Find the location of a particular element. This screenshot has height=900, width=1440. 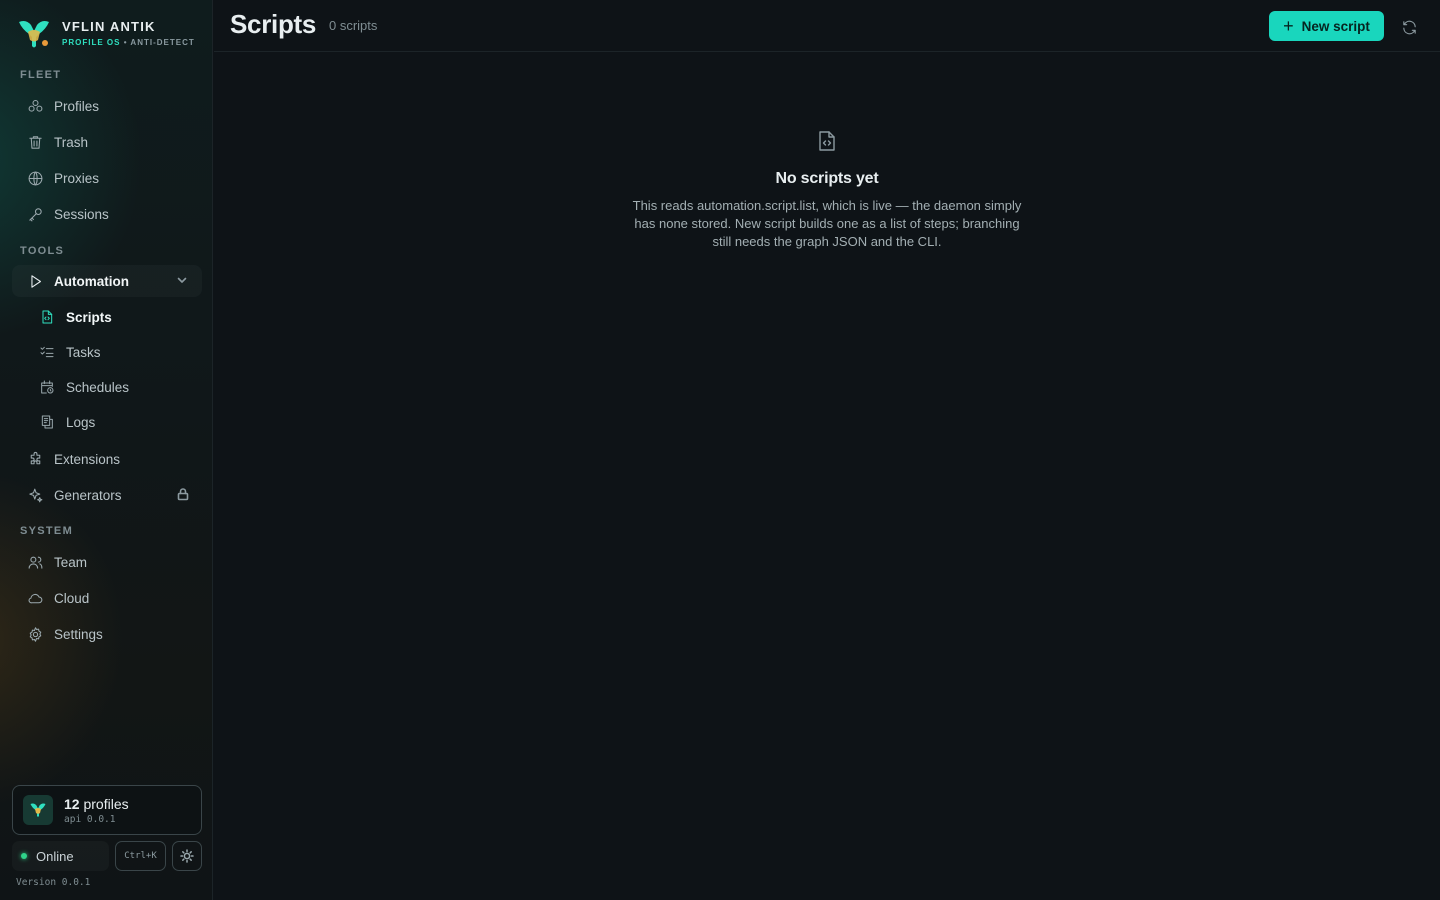

section-label-tools: TOOLS is located at coordinates (42, 251).